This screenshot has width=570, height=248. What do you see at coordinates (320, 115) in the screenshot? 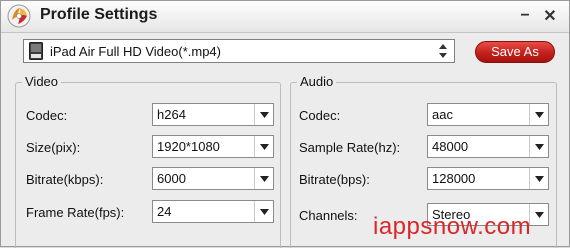
I see `audio-codec-label: Codec:` at bounding box center [320, 115].